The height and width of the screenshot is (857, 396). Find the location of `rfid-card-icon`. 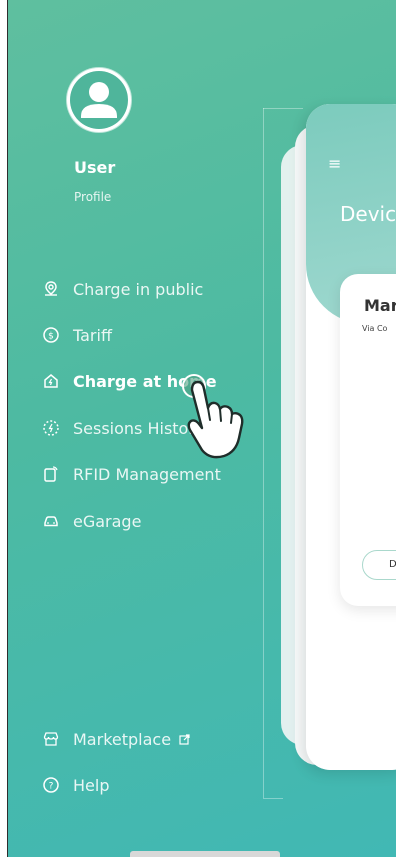

rfid-card-icon is located at coordinates (51, 474).